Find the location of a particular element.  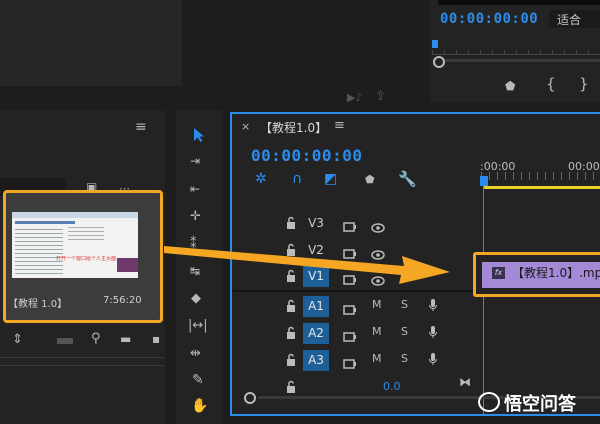

fx-badge: fx is located at coordinates (498, 273).